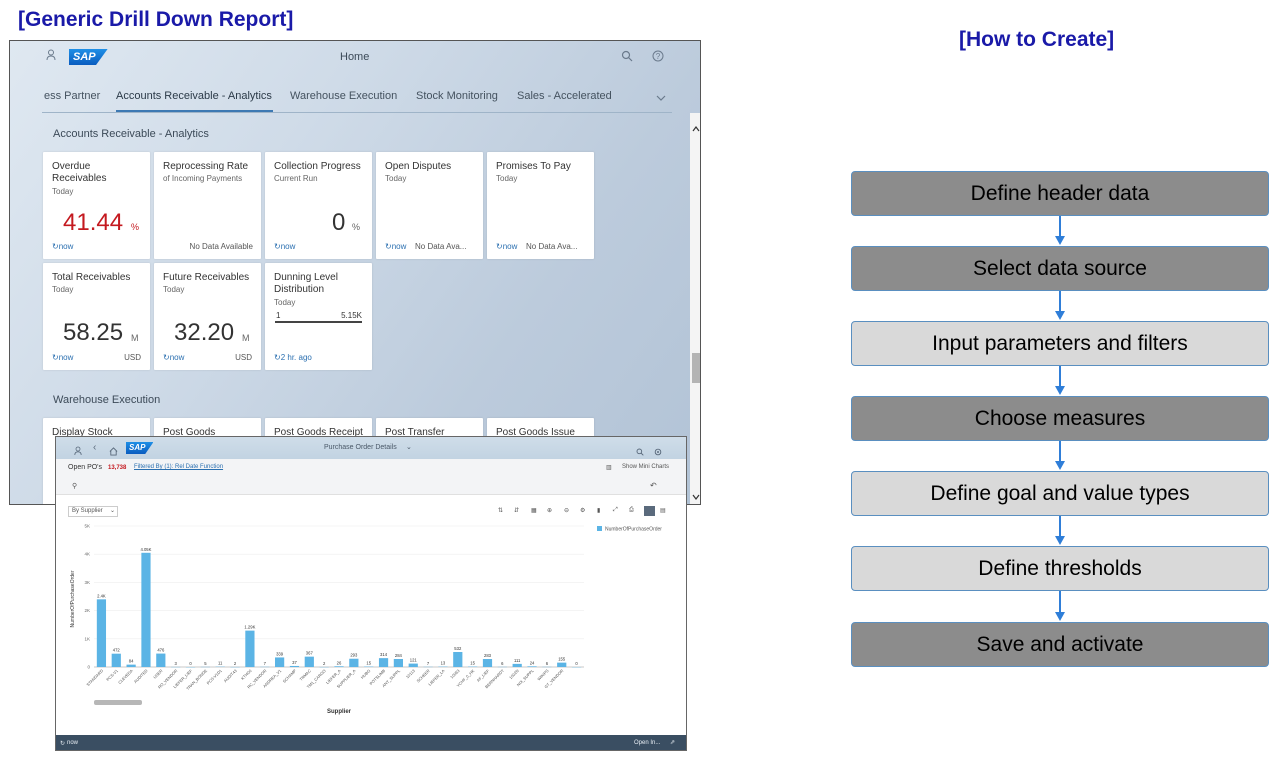 The image size is (1280, 760). What do you see at coordinates (310, 653) in the screenshot?
I see `bar-data-label: 367` at bounding box center [310, 653].